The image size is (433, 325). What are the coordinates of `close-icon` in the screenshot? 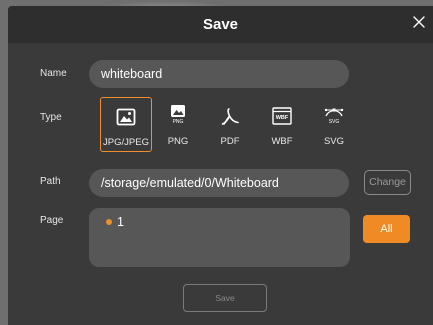 It's located at (419, 22).